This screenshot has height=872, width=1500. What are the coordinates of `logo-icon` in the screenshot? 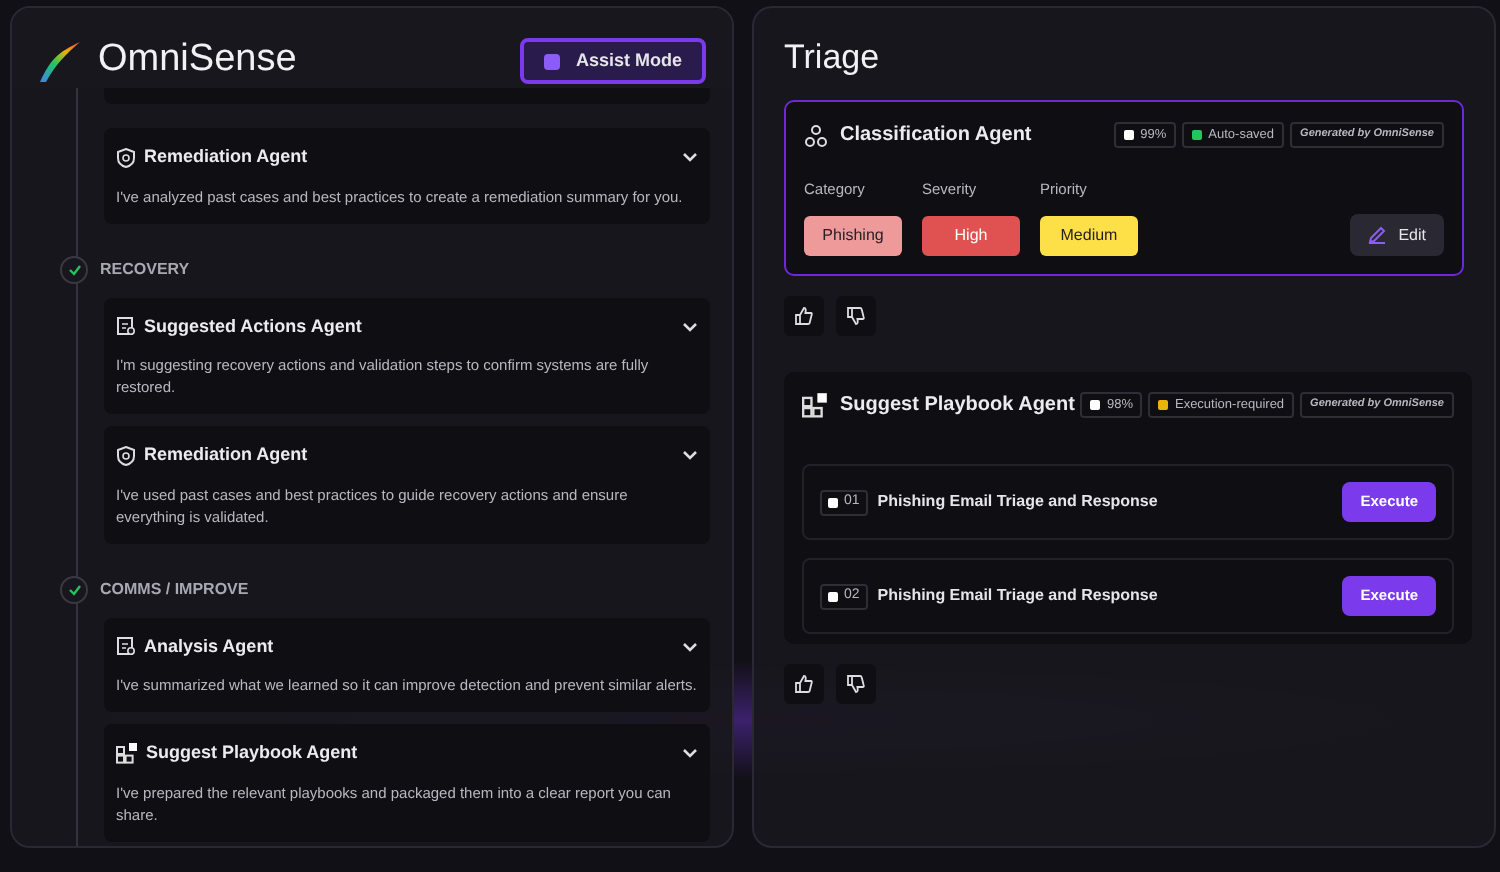 It's located at (60, 61).